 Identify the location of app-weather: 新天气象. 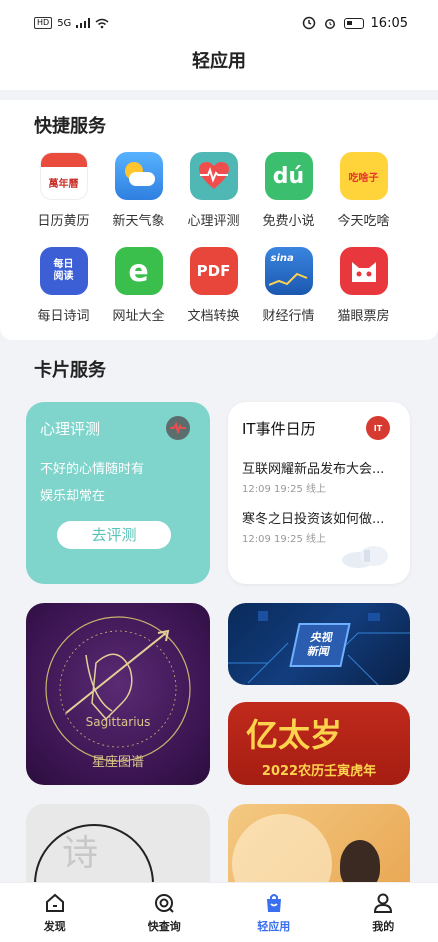
(138, 190).